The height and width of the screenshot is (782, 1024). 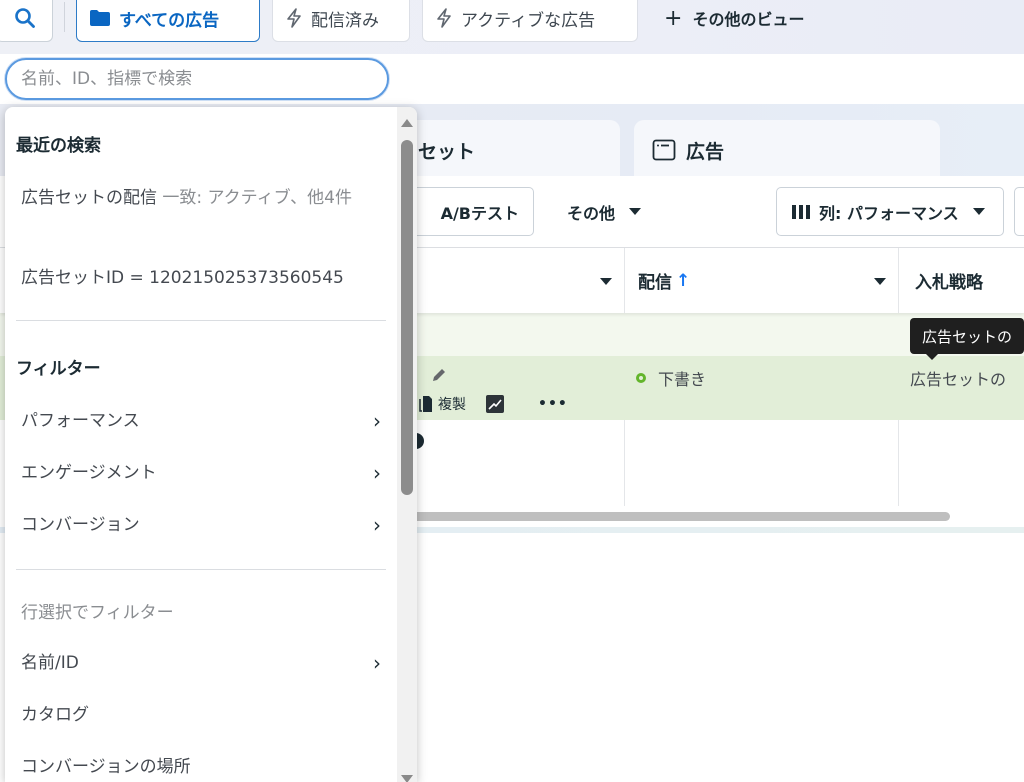 I want to click on dropdown-scrollbar, so click(x=407, y=444).